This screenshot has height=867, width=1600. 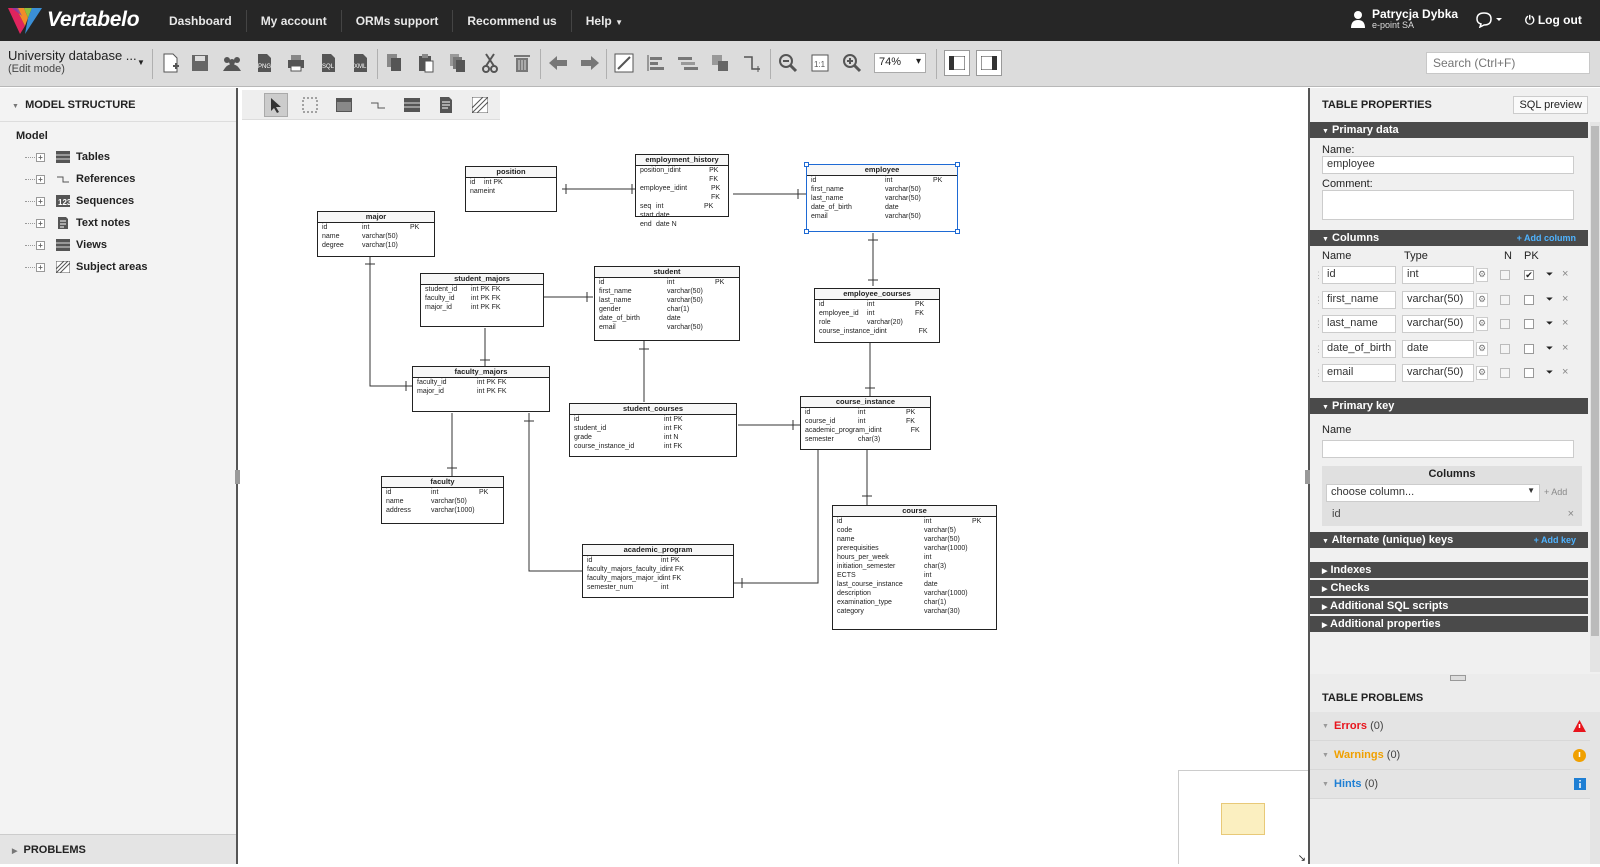 I want to click on export-xml-icon: XML, so click(x=360, y=63).